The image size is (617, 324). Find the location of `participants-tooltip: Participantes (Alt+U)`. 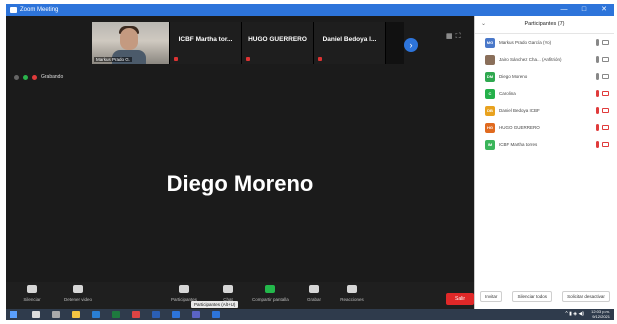

participants-tooltip: Participantes (Alt+U) is located at coordinates (215, 304).